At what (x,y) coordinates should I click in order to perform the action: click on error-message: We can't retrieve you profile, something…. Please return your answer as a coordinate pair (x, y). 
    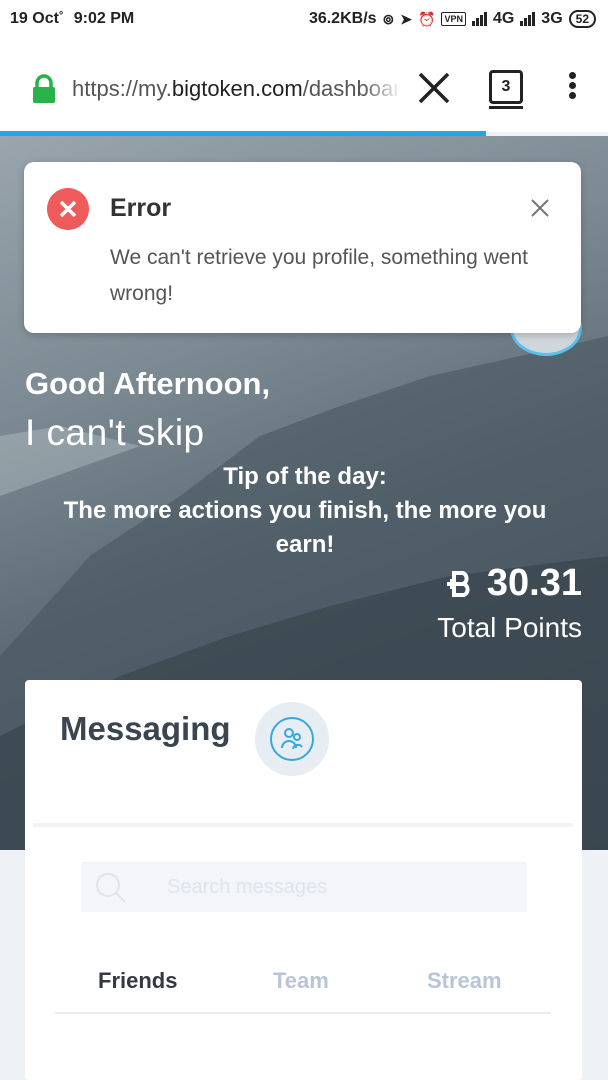
    Looking at the image, I should click on (319, 275).